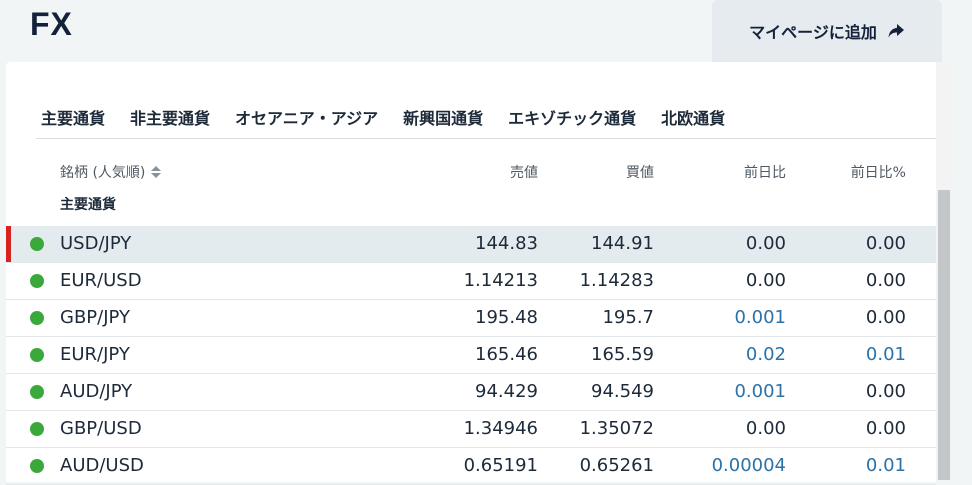 The image size is (972, 485). What do you see at coordinates (170, 118) in the screenshot?
I see `tab-minor: 非主要通貨` at bounding box center [170, 118].